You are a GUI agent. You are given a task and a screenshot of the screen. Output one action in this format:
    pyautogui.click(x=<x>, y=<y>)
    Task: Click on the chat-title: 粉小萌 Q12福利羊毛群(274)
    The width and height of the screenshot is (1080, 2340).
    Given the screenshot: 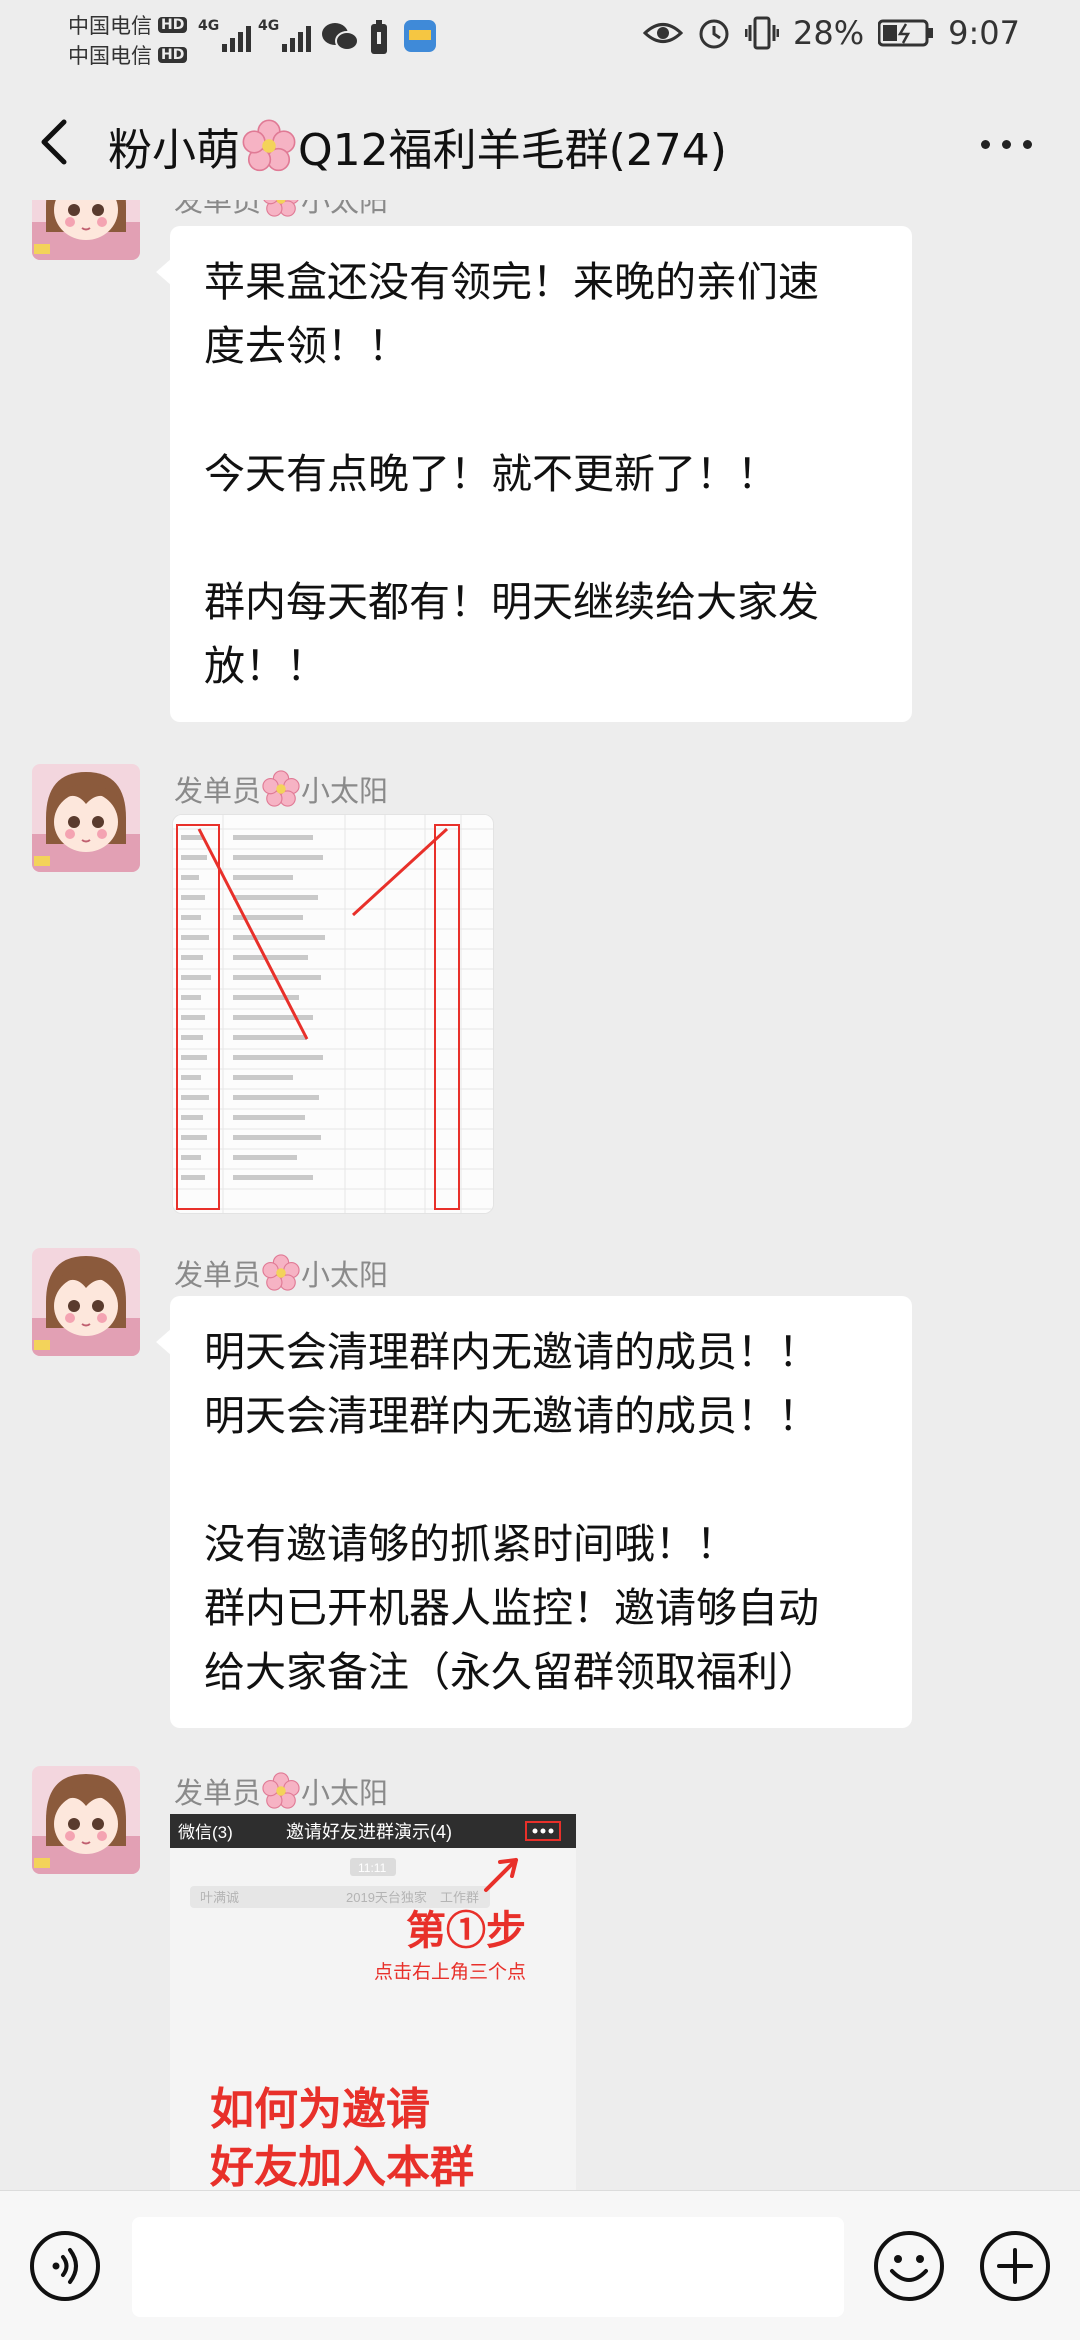 What is the action you would take?
    pyautogui.click(x=417, y=146)
    